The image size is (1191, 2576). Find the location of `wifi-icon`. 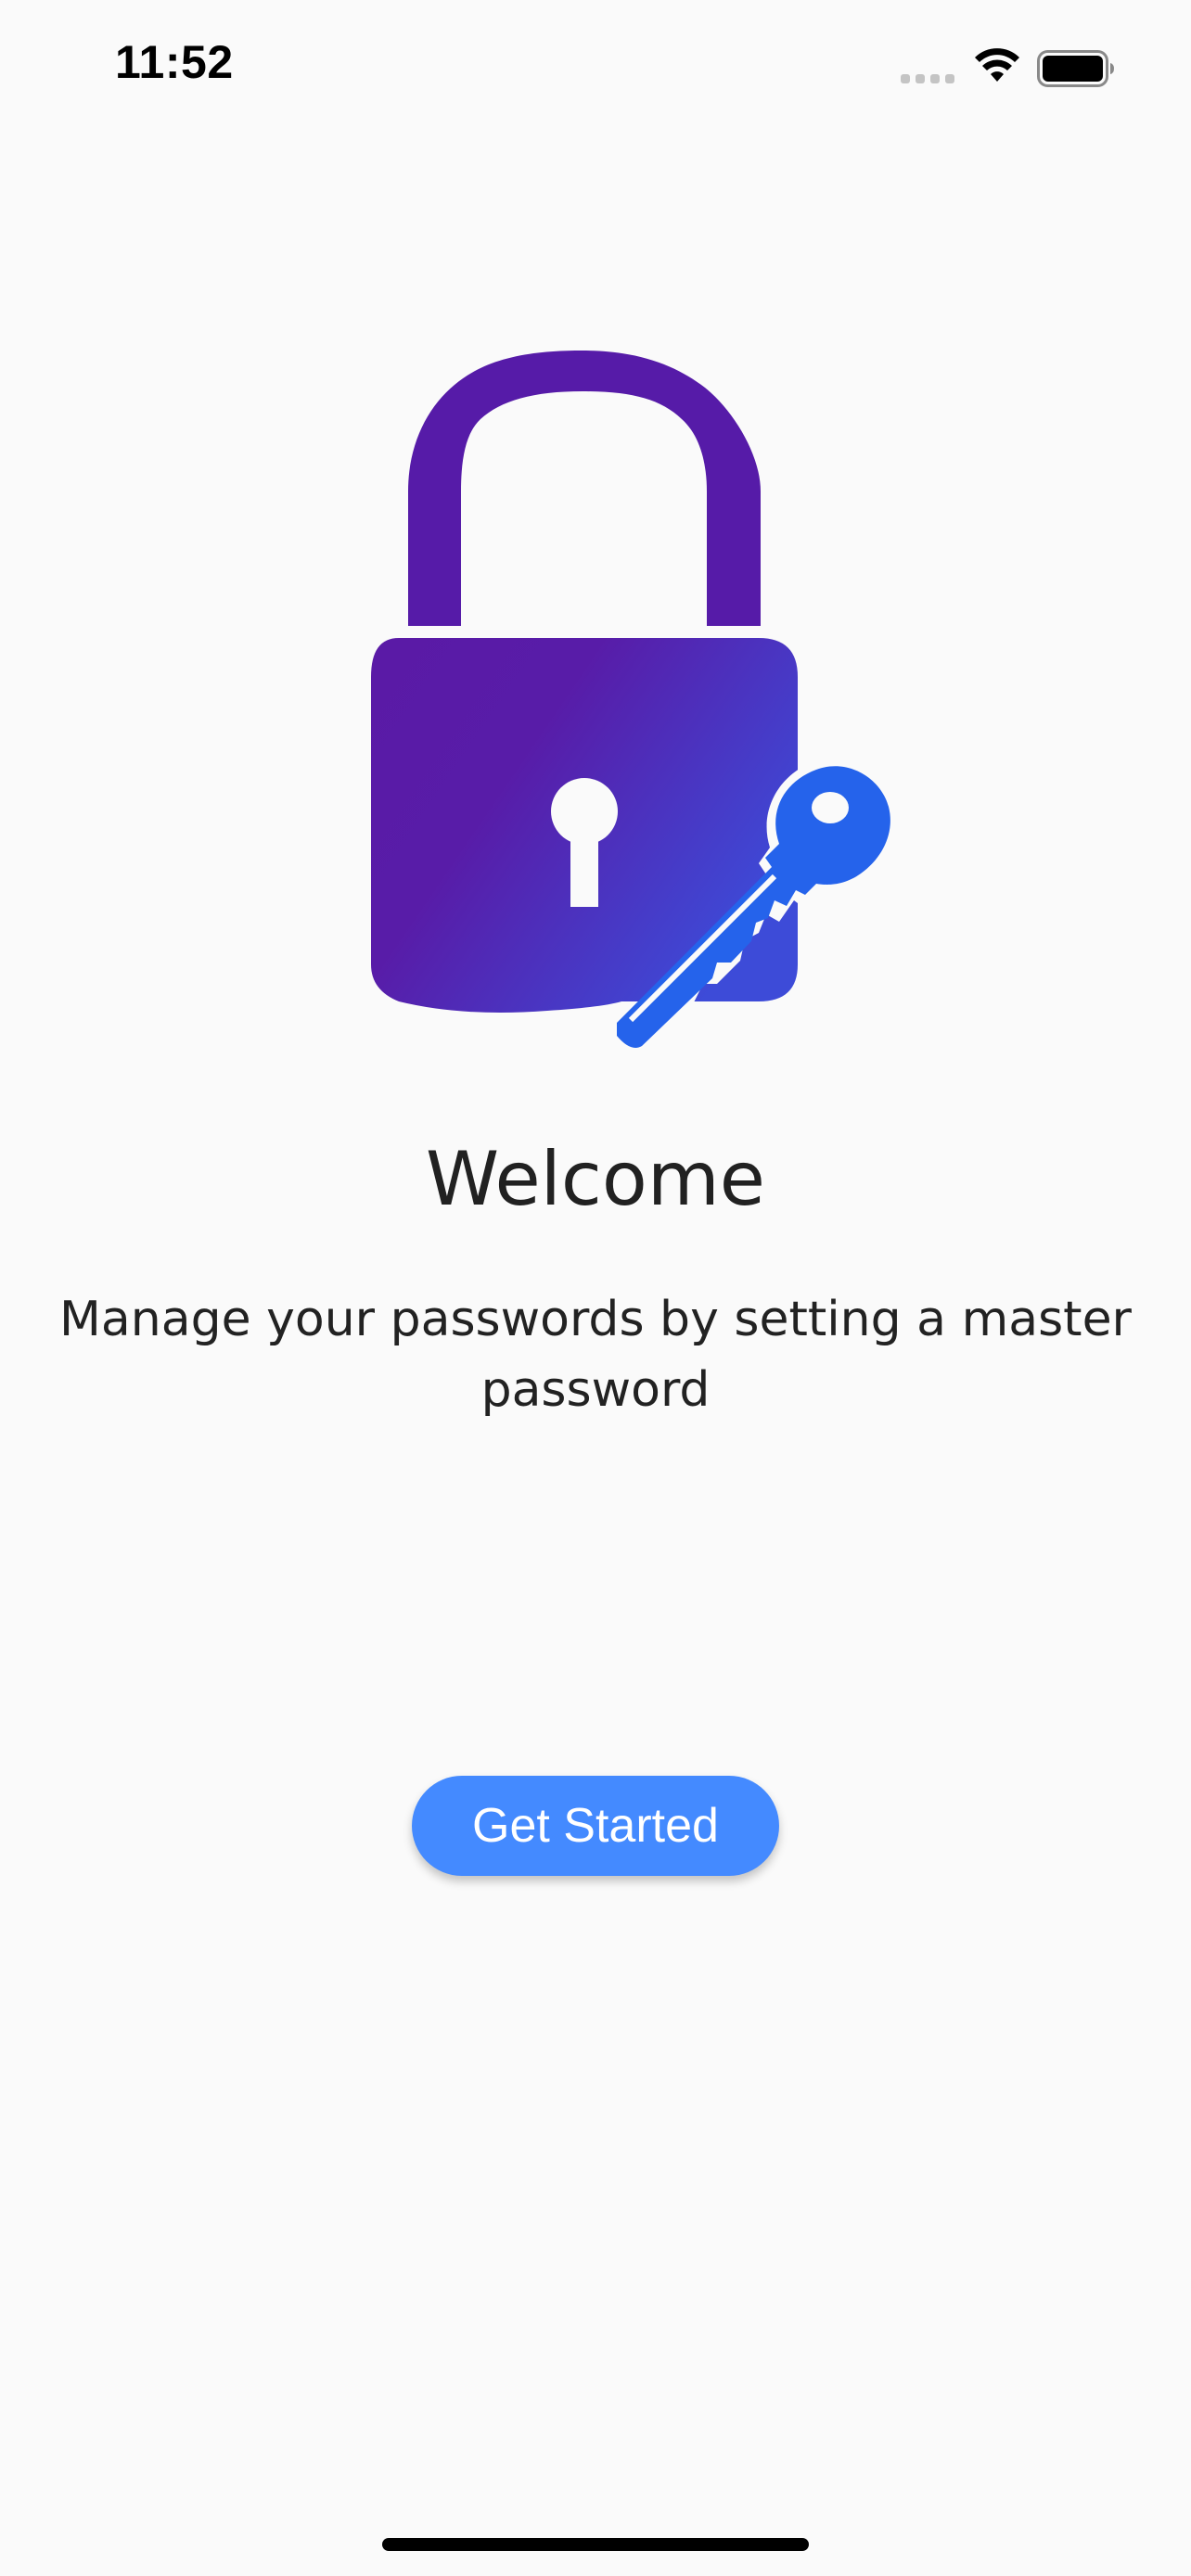

wifi-icon is located at coordinates (997, 65).